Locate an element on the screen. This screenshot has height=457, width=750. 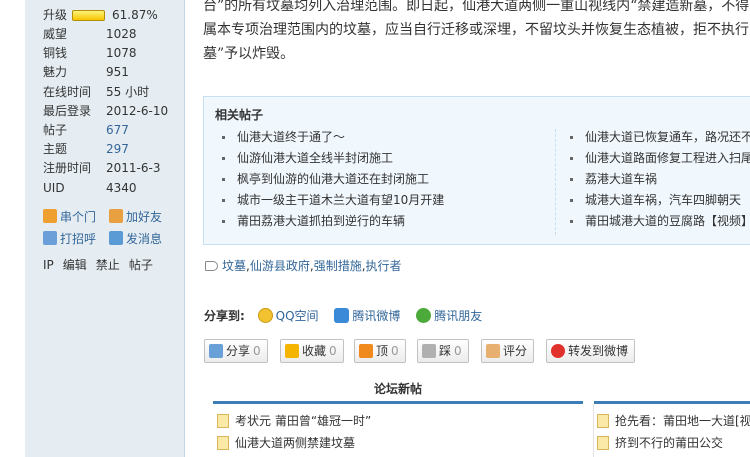
admin-posts-link: 帖子 is located at coordinates (141, 265).